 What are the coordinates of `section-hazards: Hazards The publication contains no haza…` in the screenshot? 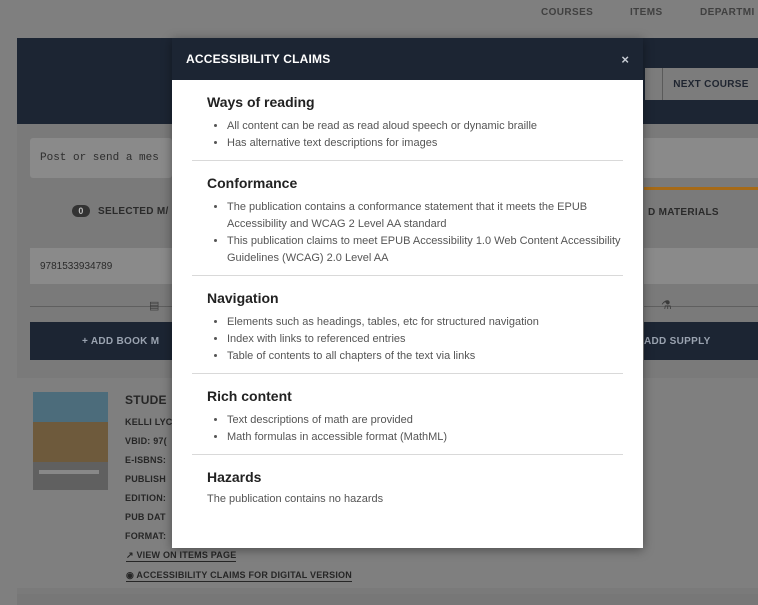 It's located at (407, 484).